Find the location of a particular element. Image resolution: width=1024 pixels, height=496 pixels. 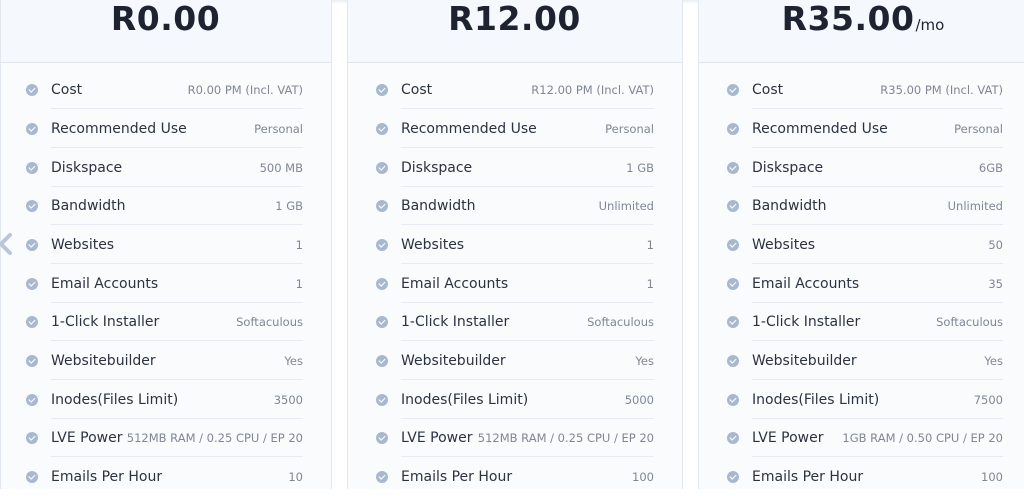

feature-value: Yes is located at coordinates (293, 361).